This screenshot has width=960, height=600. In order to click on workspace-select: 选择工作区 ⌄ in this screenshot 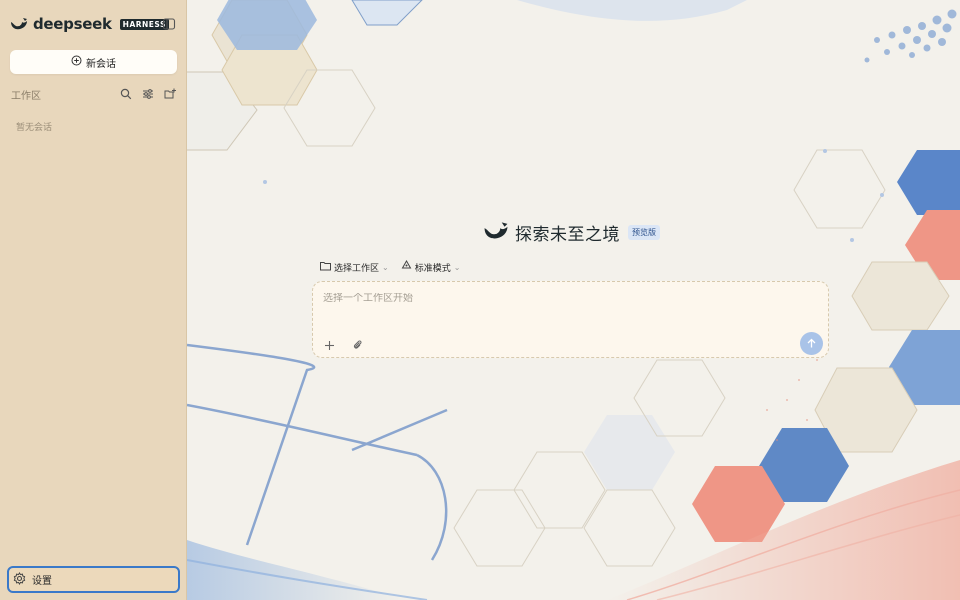, I will do `click(354, 267)`.